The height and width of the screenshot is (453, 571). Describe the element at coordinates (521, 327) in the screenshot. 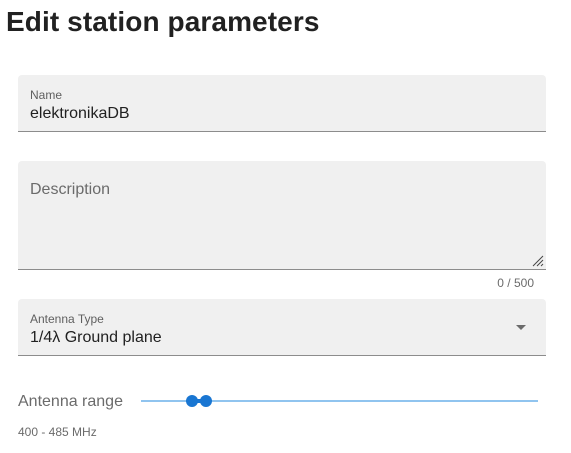

I see `dropdown-arrow-icon` at that location.